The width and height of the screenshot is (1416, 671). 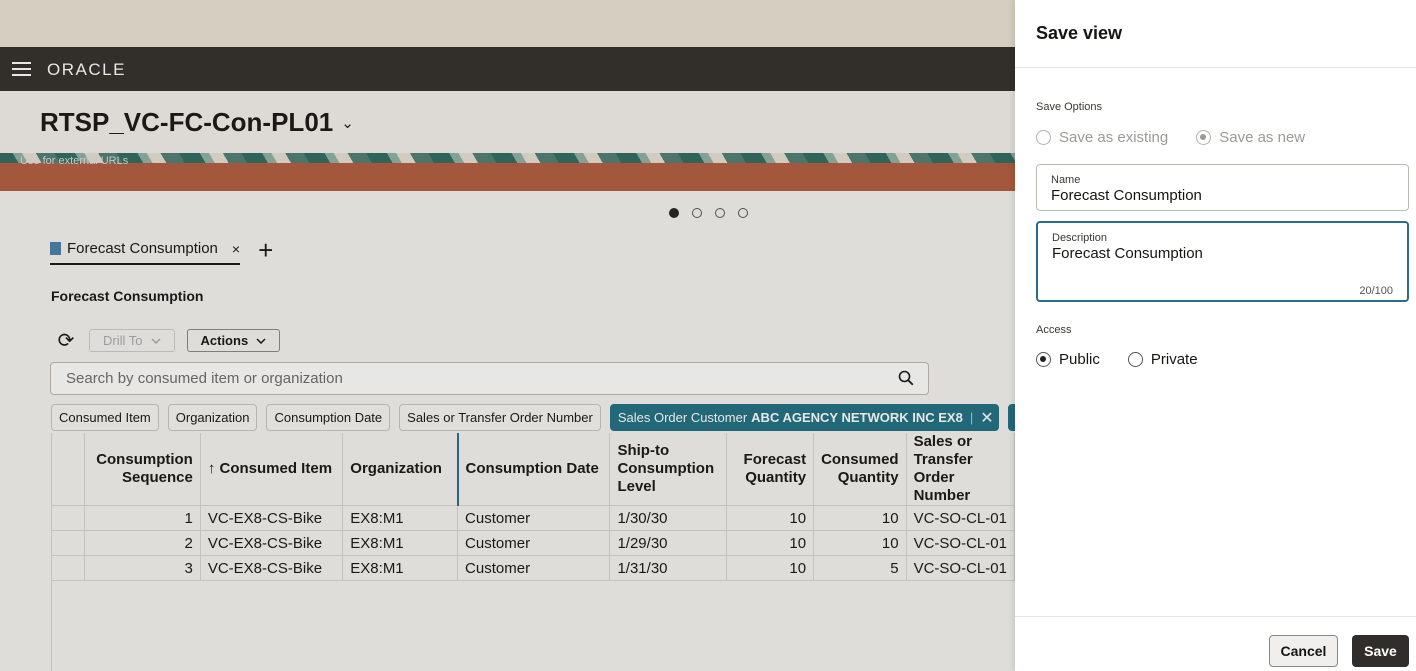 I want to click on name-value: Forecast Consumption, so click(x=1126, y=195).